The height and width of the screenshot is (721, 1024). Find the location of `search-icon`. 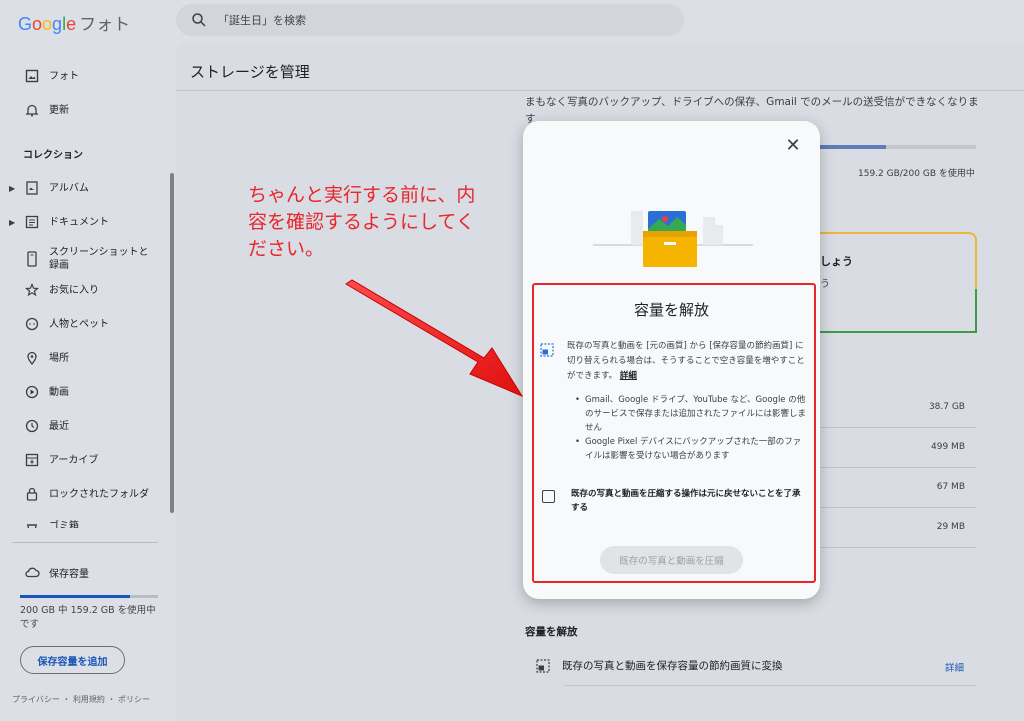

search-icon is located at coordinates (199, 20).